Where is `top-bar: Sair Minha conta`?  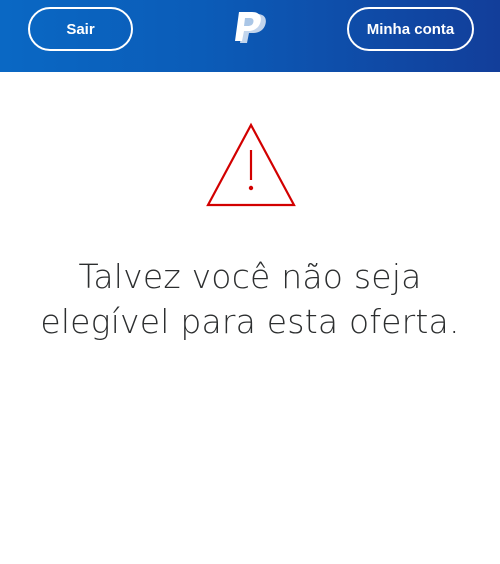 top-bar: Sair Minha conta is located at coordinates (250, 36).